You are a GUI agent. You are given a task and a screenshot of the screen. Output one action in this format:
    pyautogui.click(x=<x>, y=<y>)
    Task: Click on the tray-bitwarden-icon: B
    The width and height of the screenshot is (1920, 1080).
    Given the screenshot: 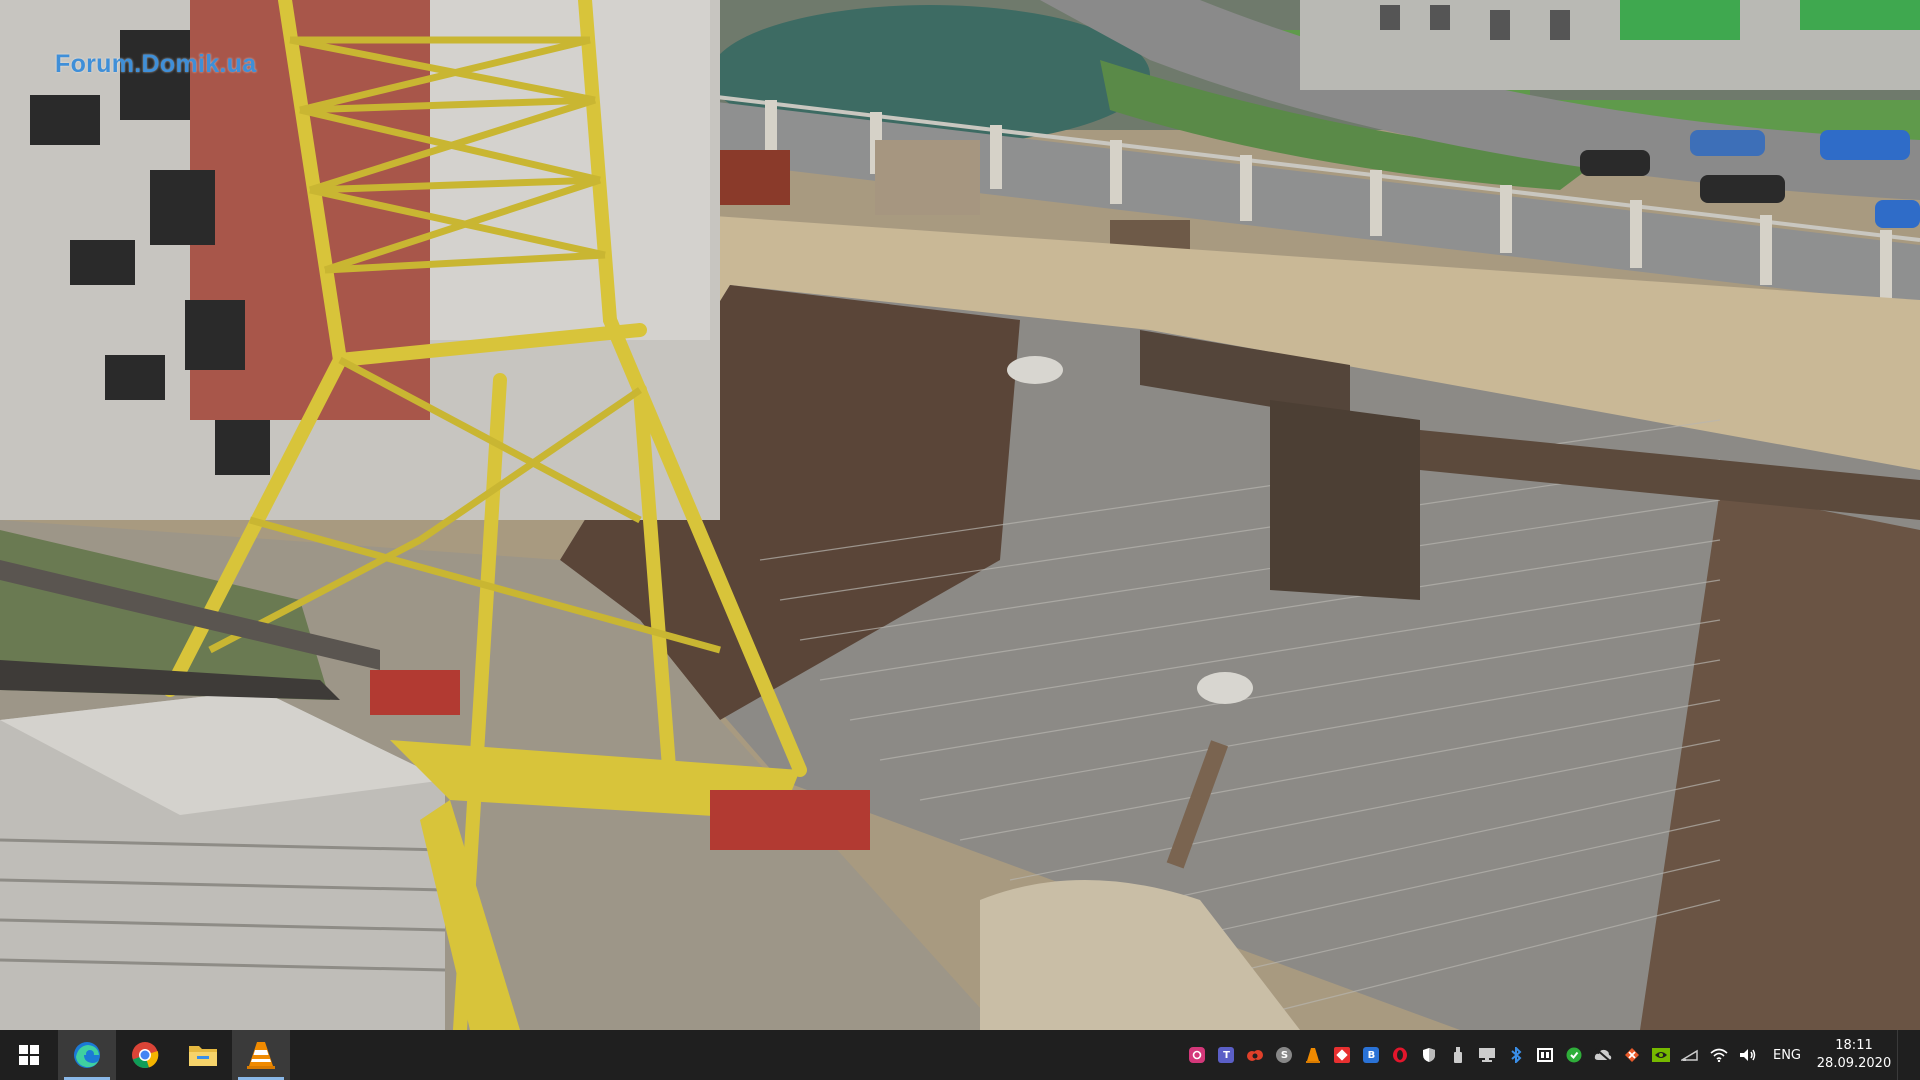 What is the action you would take?
    pyautogui.click(x=1371, y=1055)
    